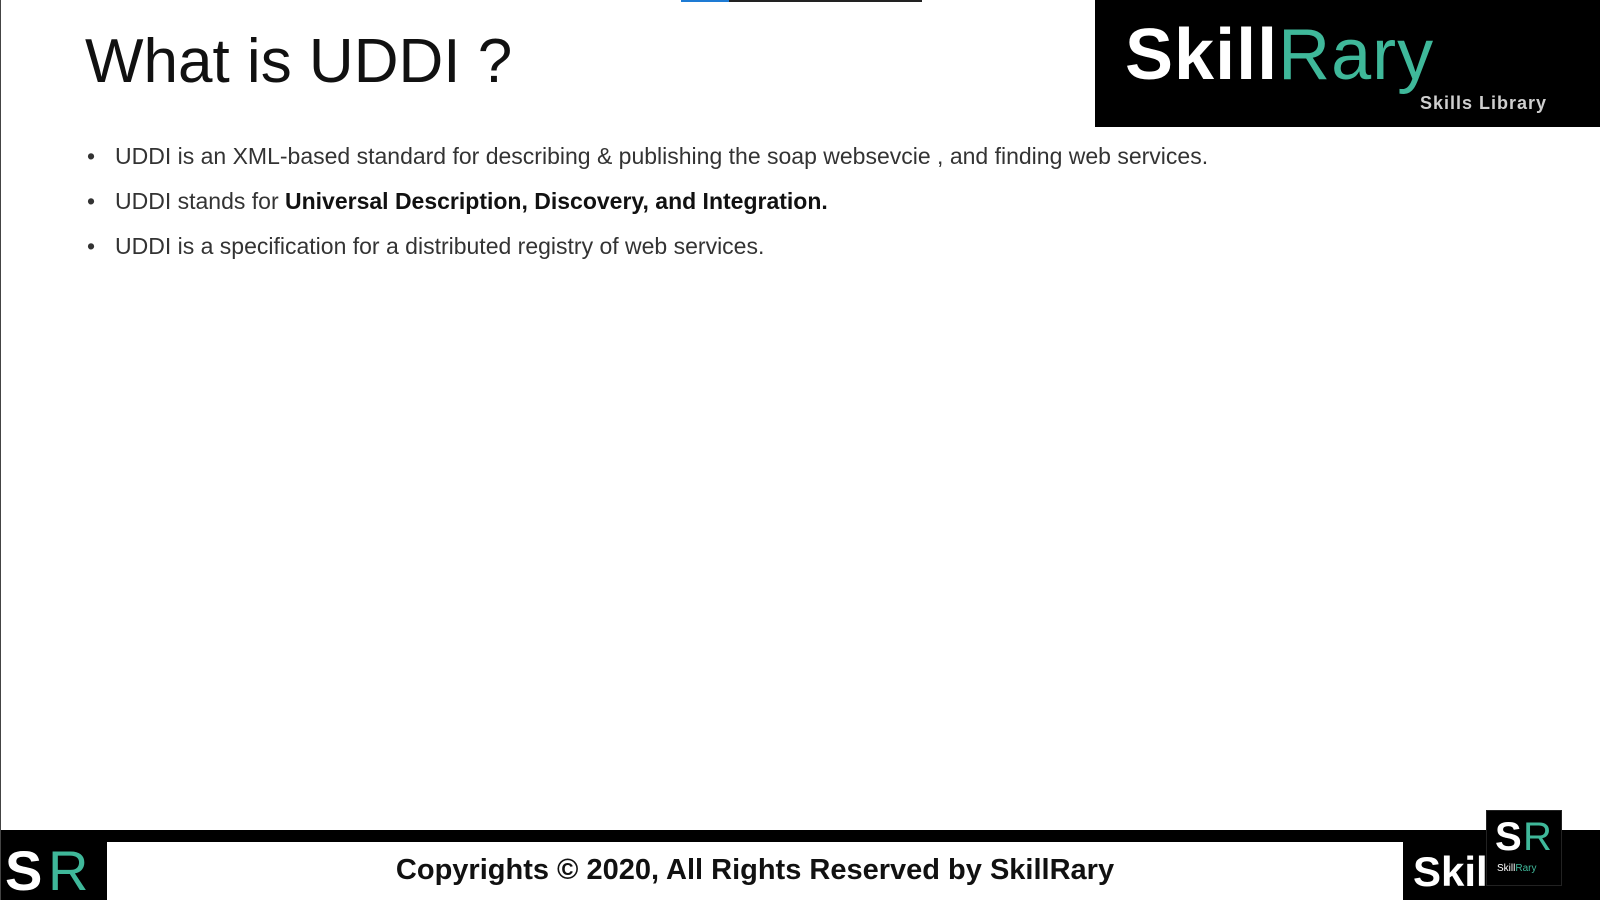 This screenshot has height=903, width=1600. What do you see at coordinates (1450, 871) in the screenshot?
I see `footer-skill-word: Skil` at bounding box center [1450, 871].